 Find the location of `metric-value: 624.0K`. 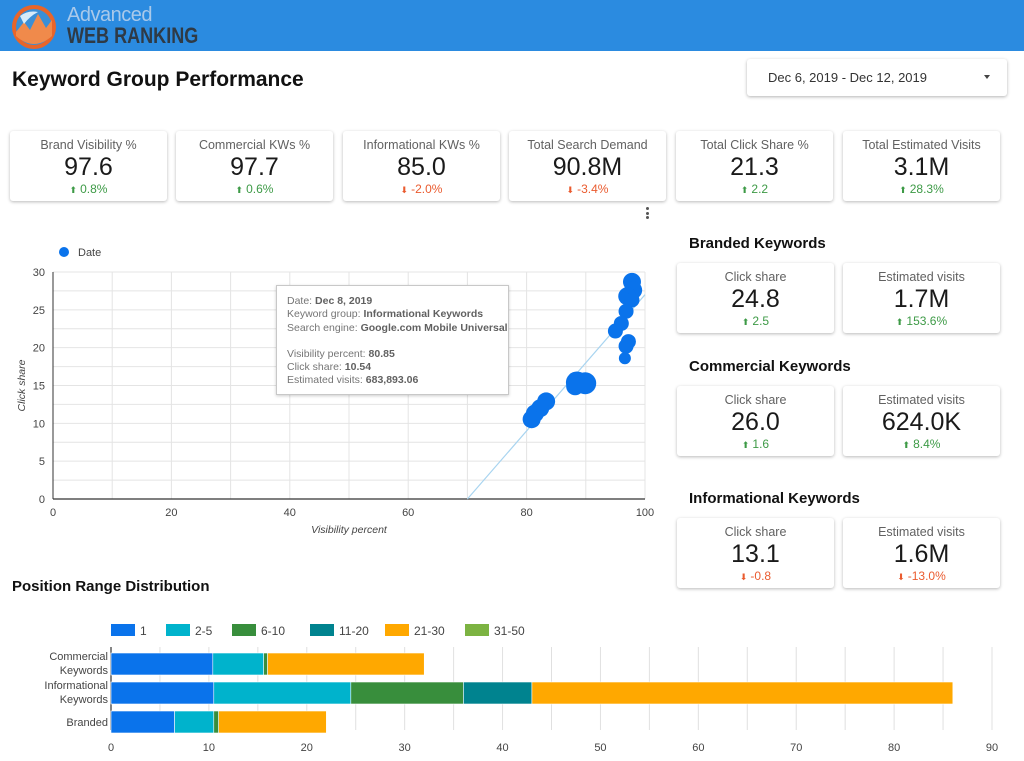

metric-value: 624.0K is located at coordinates (921, 422).